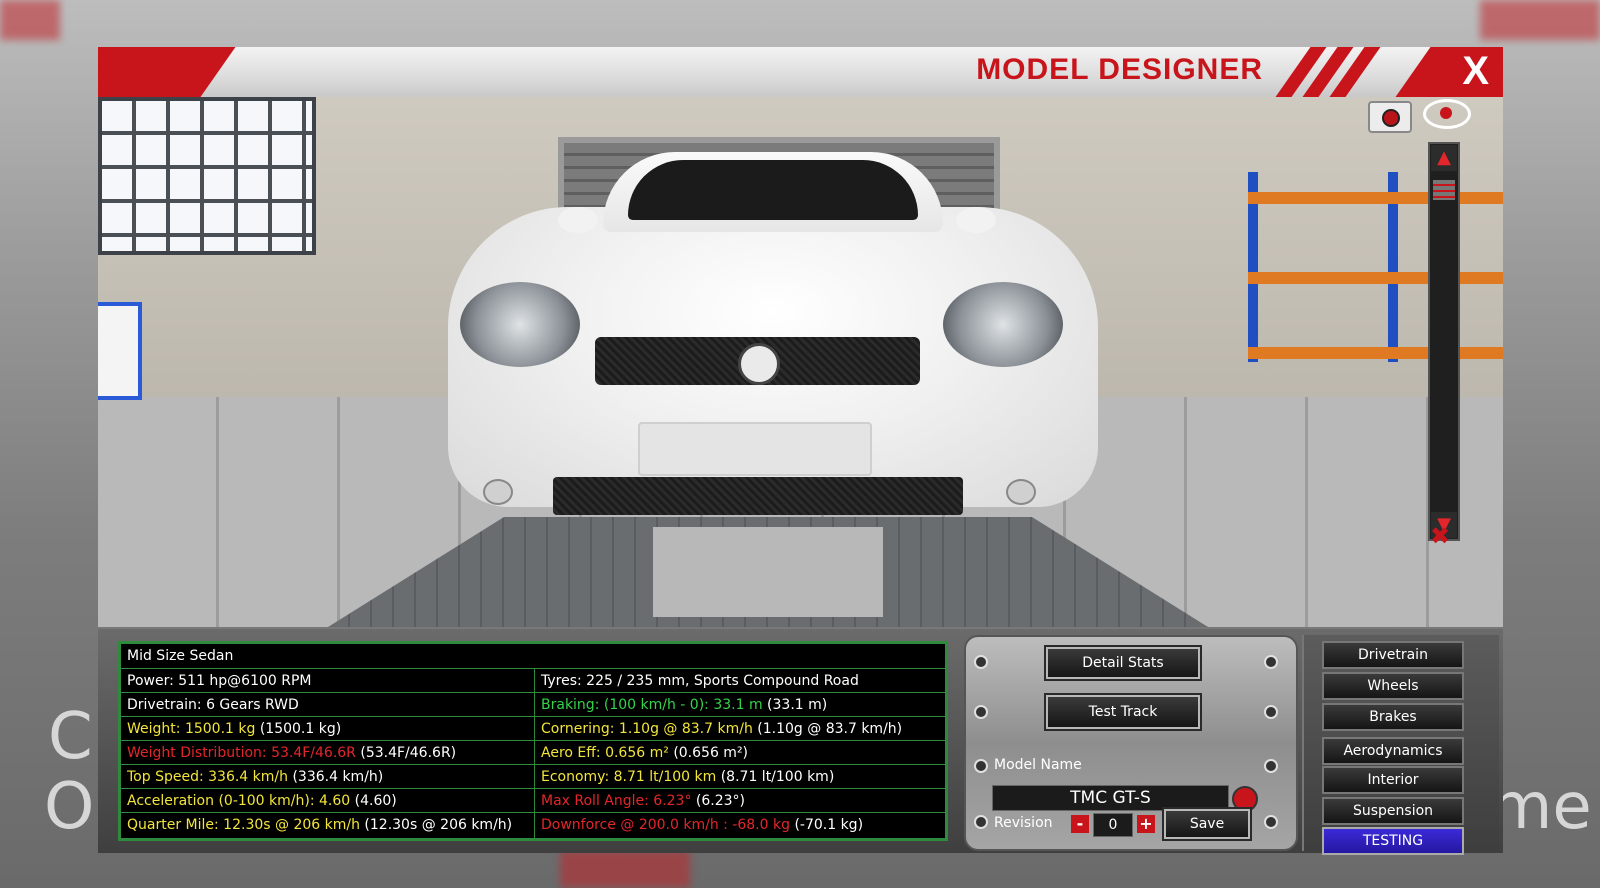  Describe the element at coordinates (1447, 114) in the screenshot. I see `eye-icon` at that location.